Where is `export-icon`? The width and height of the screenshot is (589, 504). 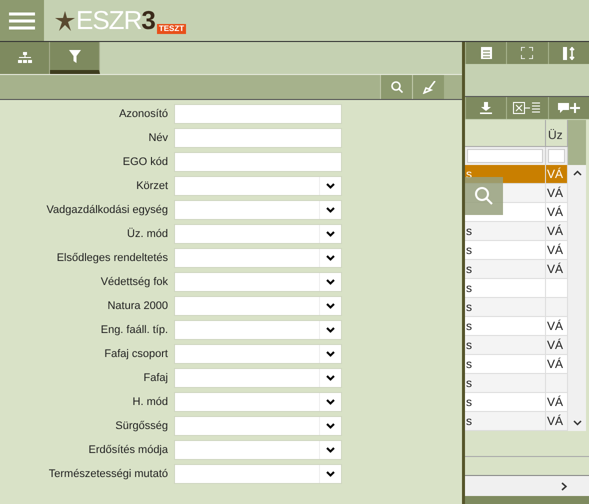 export-icon is located at coordinates (527, 108).